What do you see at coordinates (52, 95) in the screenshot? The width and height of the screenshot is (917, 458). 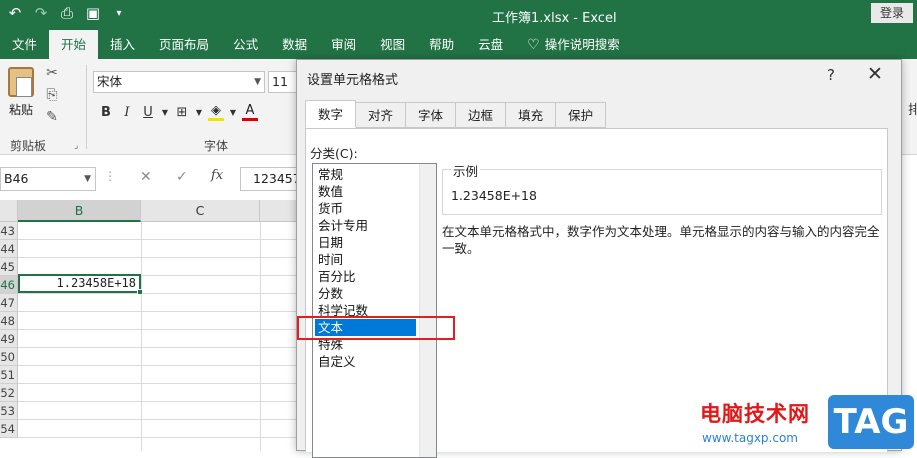 I see `copy-icon: ⎘` at bounding box center [52, 95].